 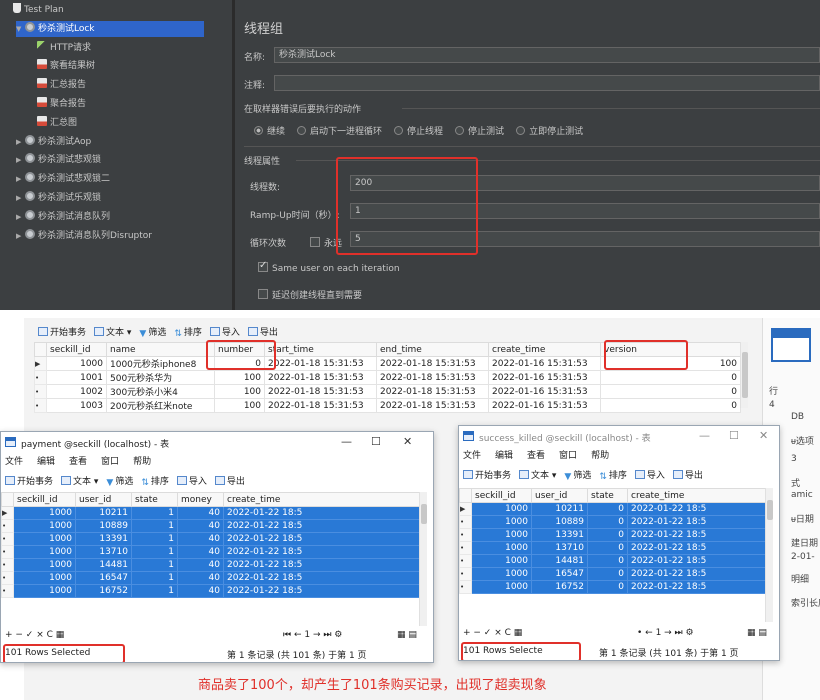 What do you see at coordinates (78, 462) in the screenshot?
I see `menu-item: 查看` at bounding box center [78, 462].